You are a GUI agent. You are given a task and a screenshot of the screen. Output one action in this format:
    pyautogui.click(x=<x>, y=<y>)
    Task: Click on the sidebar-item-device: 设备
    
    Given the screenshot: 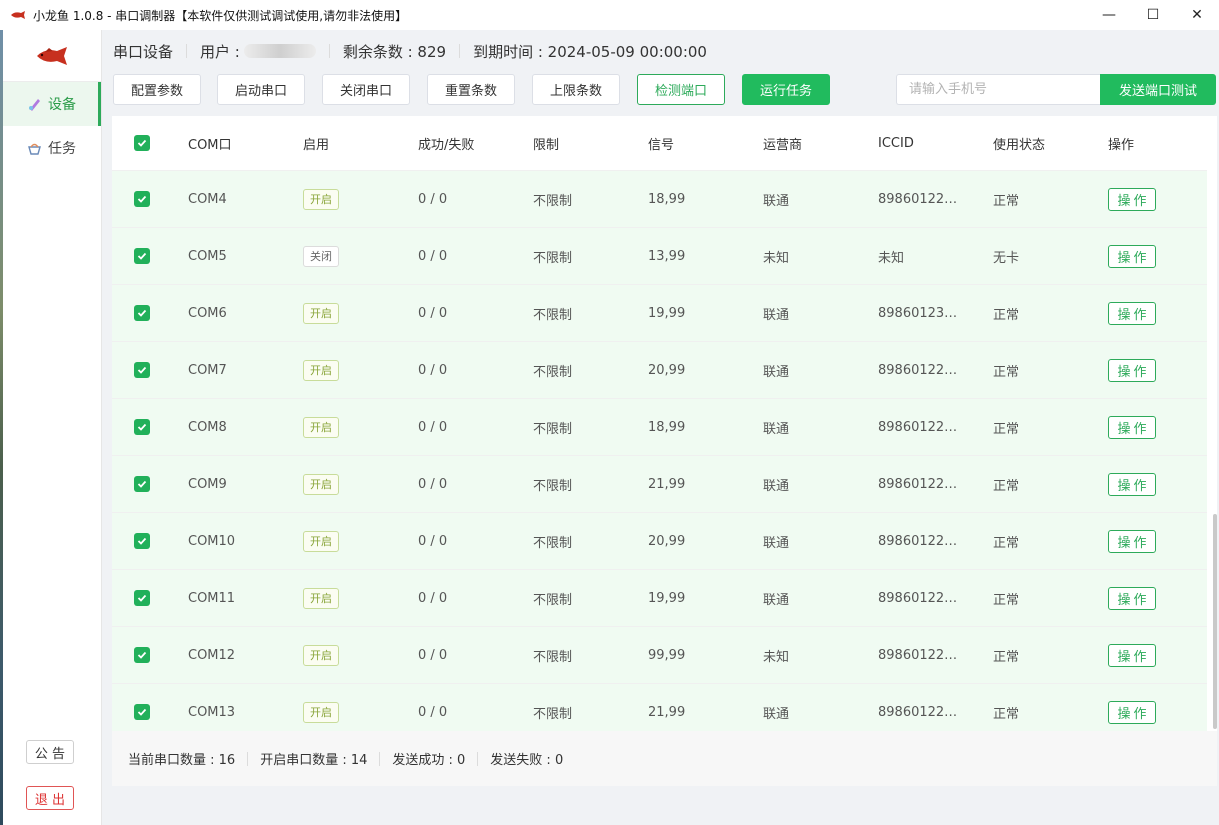 What is the action you would take?
    pyautogui.click(x=52, y=104)
    